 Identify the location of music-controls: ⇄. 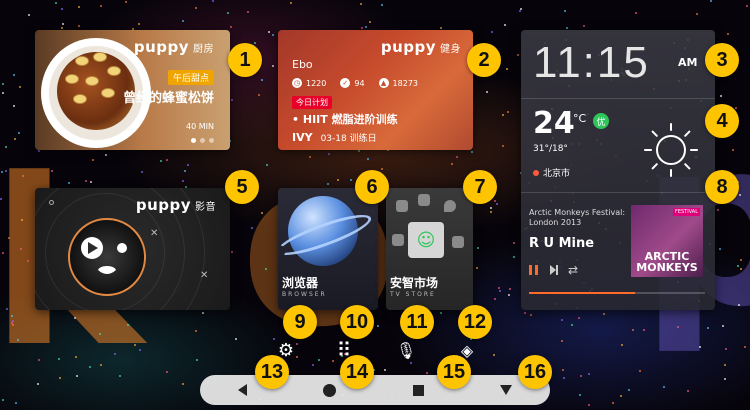
(553, 270).